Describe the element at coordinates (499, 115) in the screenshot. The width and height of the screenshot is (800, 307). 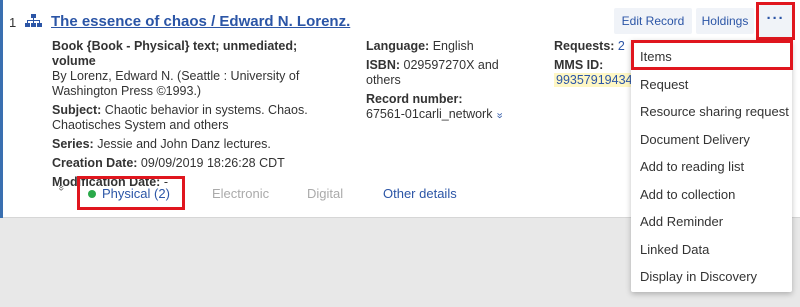
I see `expand-record-icon: »` at that location.